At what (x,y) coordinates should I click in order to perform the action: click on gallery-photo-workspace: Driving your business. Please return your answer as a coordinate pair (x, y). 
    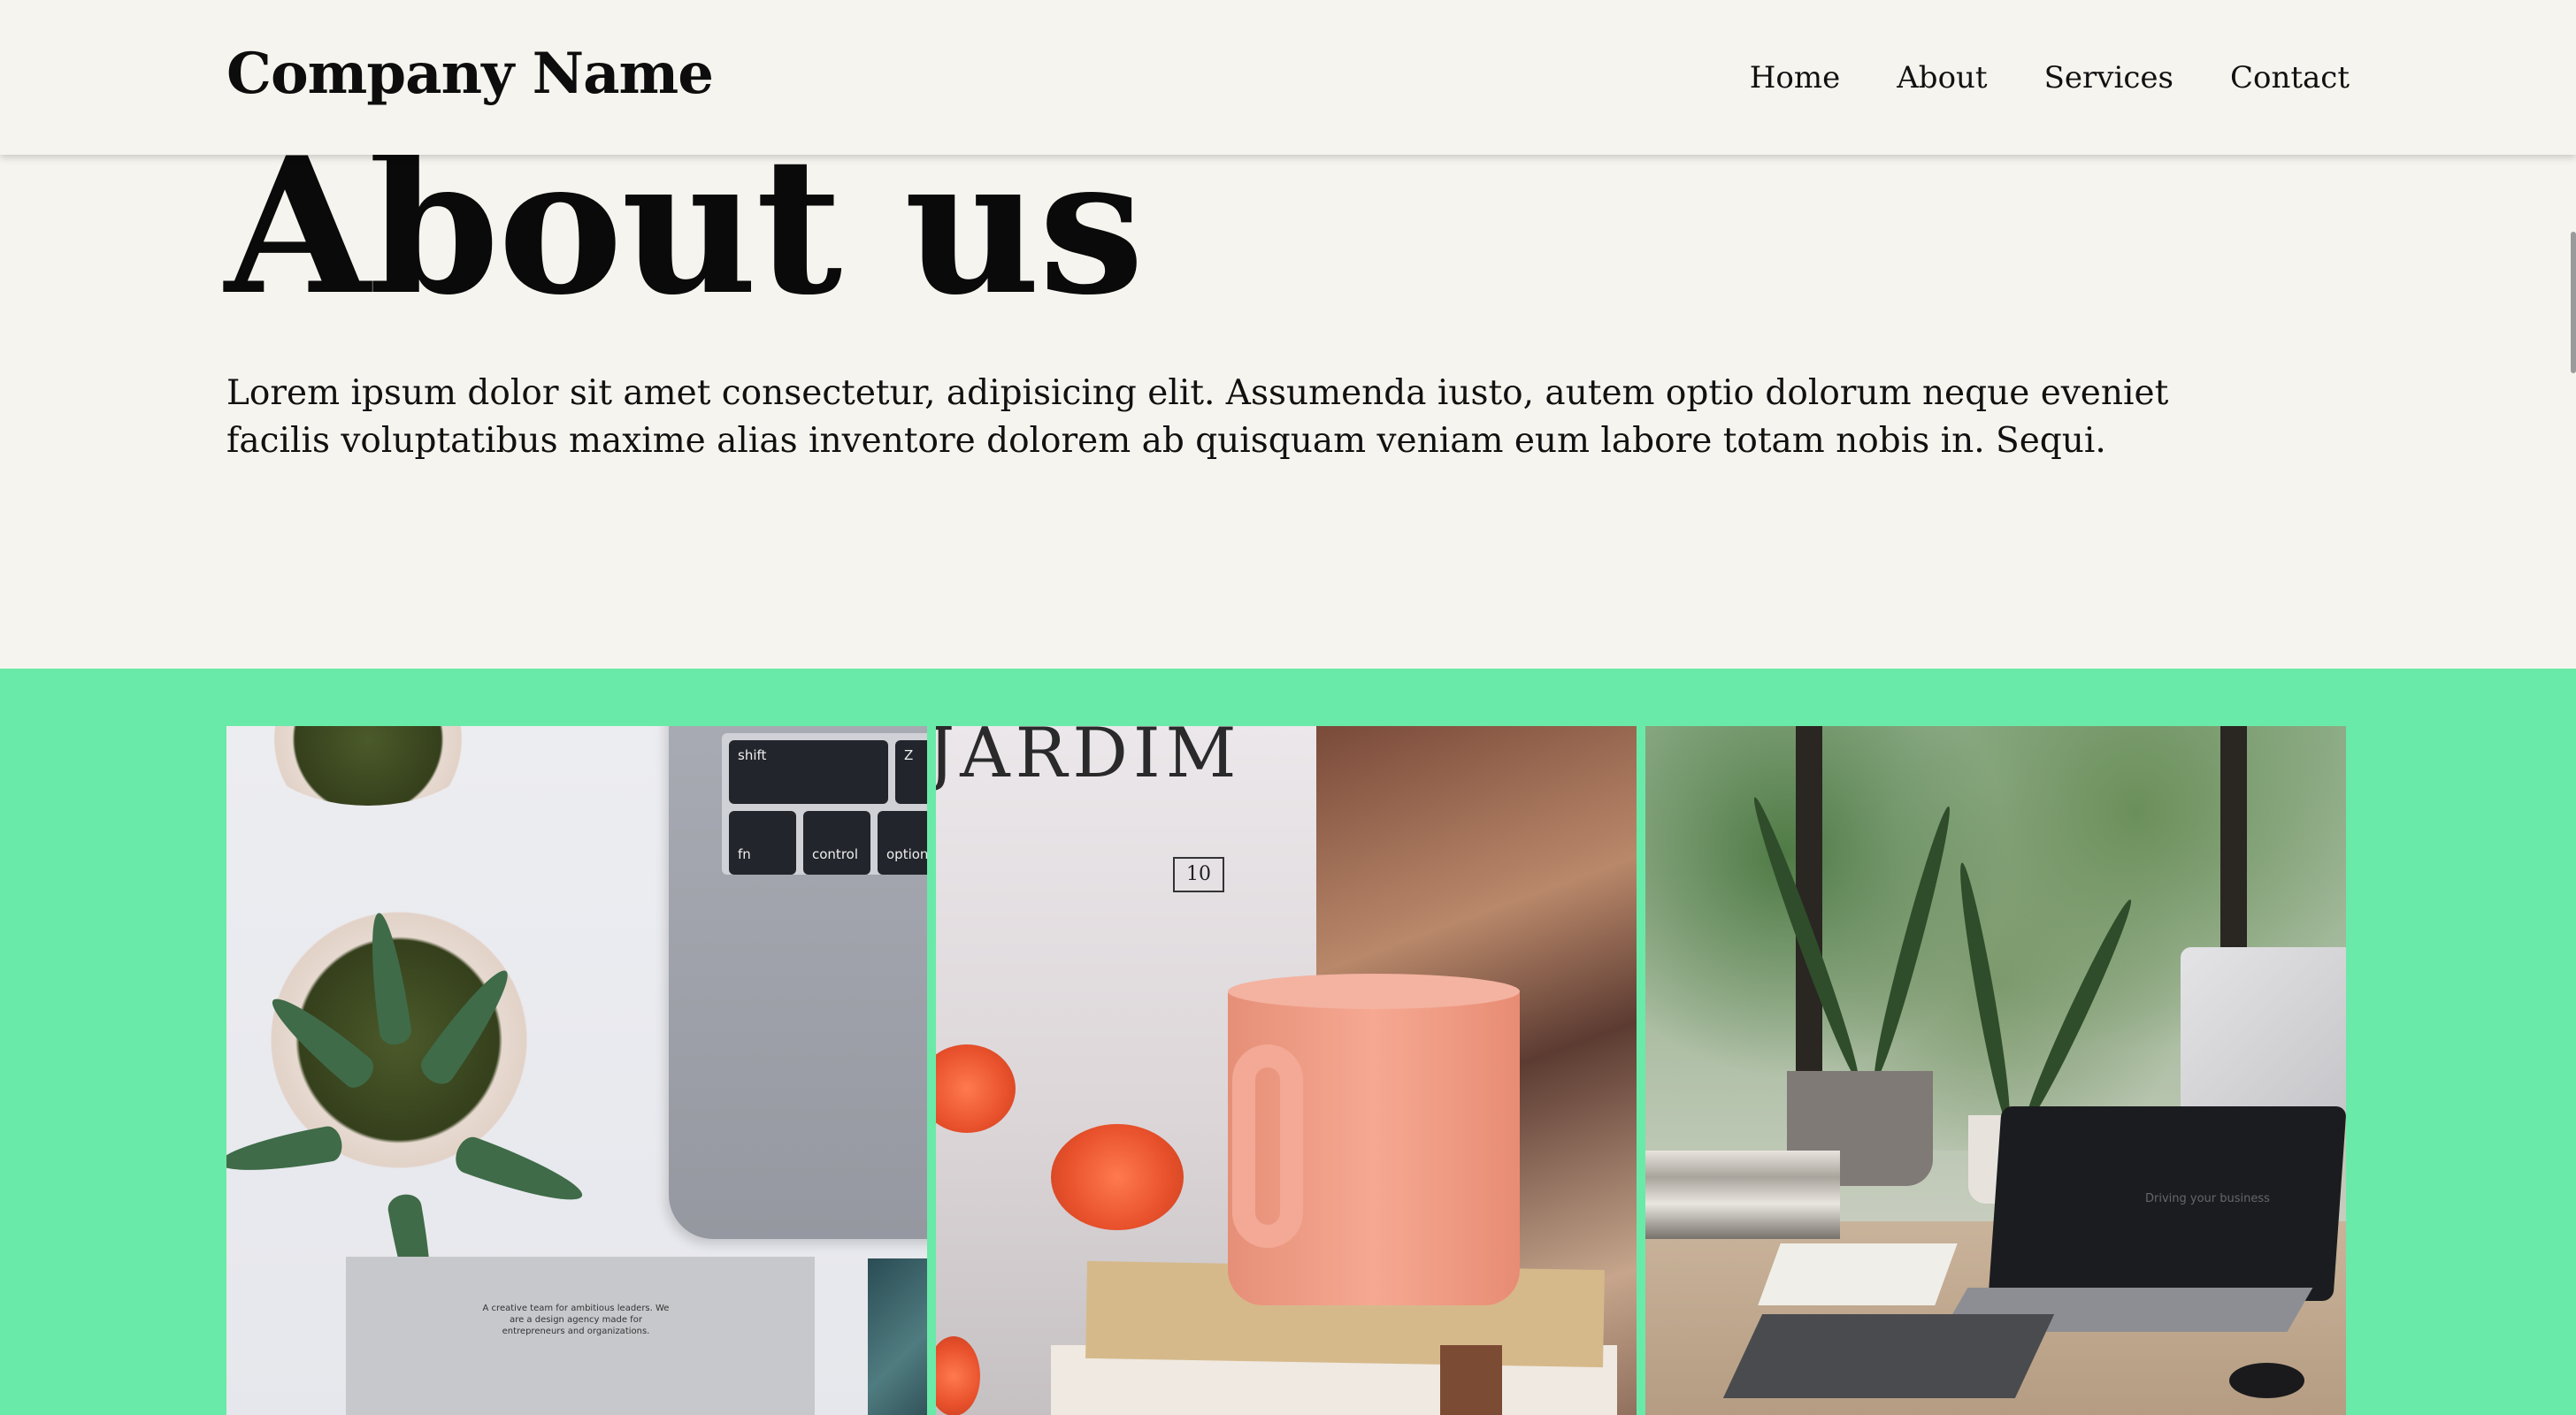
    Looking at the image, I should click on (1995, 1070).